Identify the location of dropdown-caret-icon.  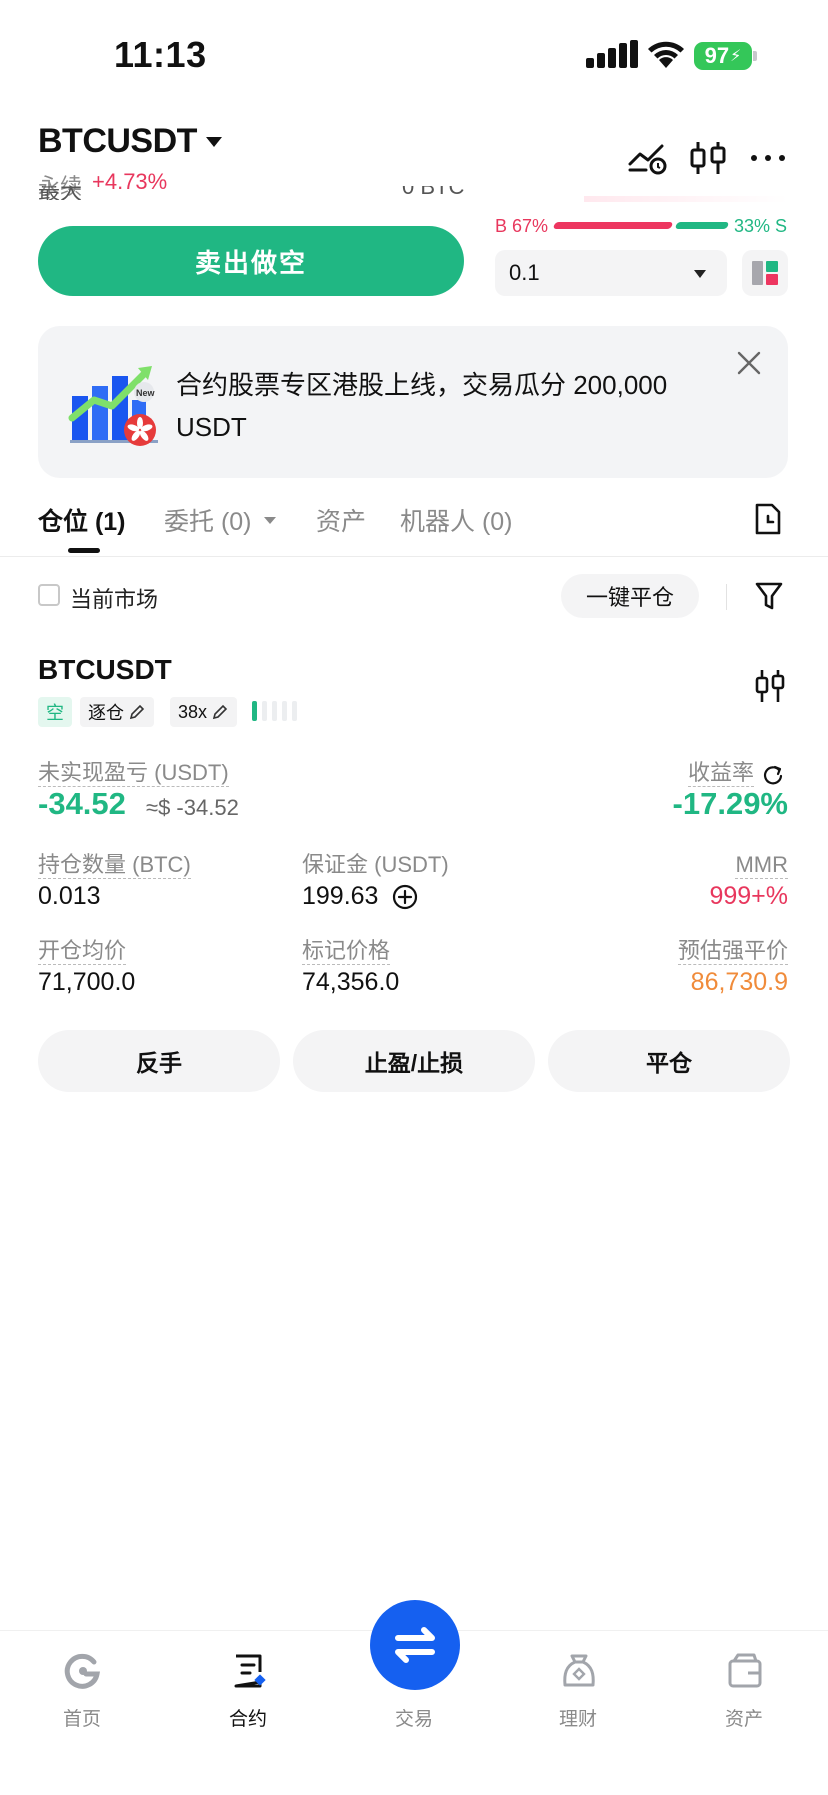
(700, 274).